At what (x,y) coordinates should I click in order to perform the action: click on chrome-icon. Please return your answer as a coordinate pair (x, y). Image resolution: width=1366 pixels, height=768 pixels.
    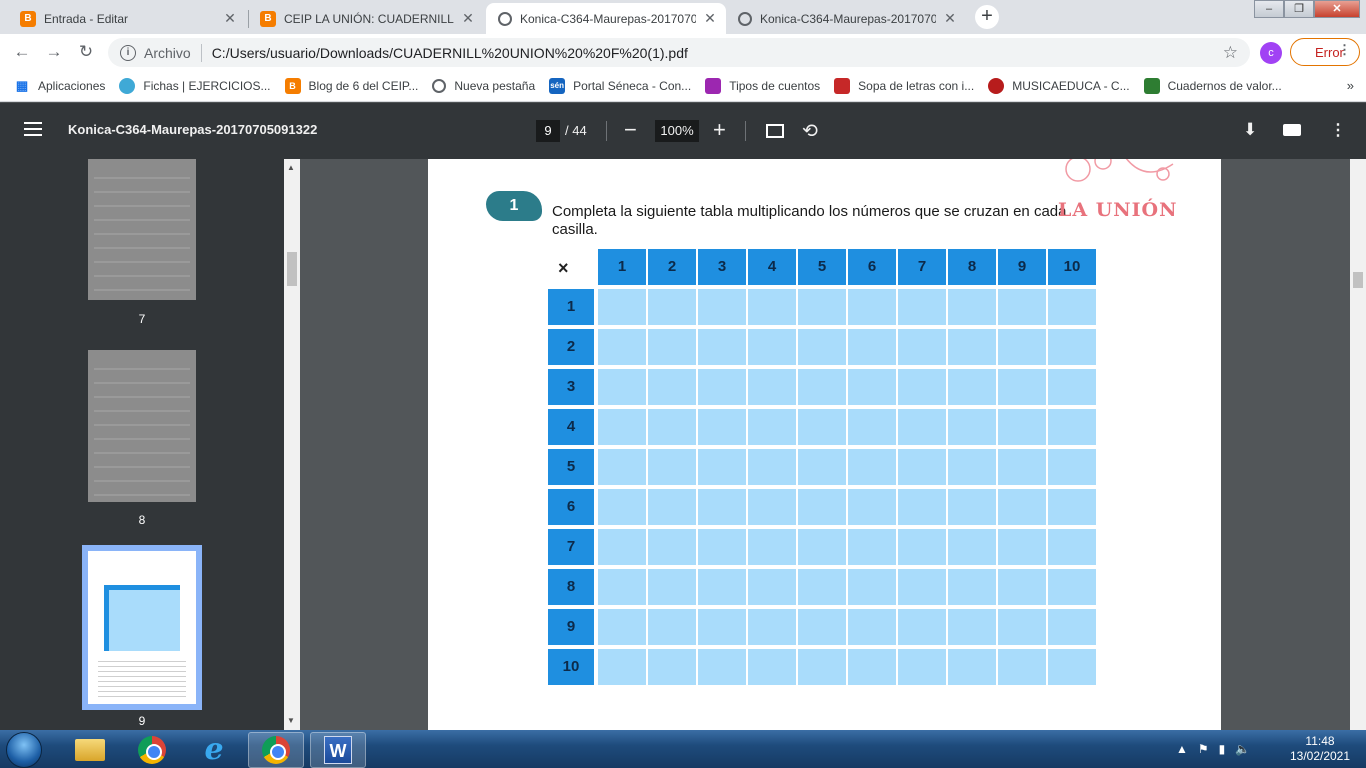
    Looking at the image, I should click on (152, 750).